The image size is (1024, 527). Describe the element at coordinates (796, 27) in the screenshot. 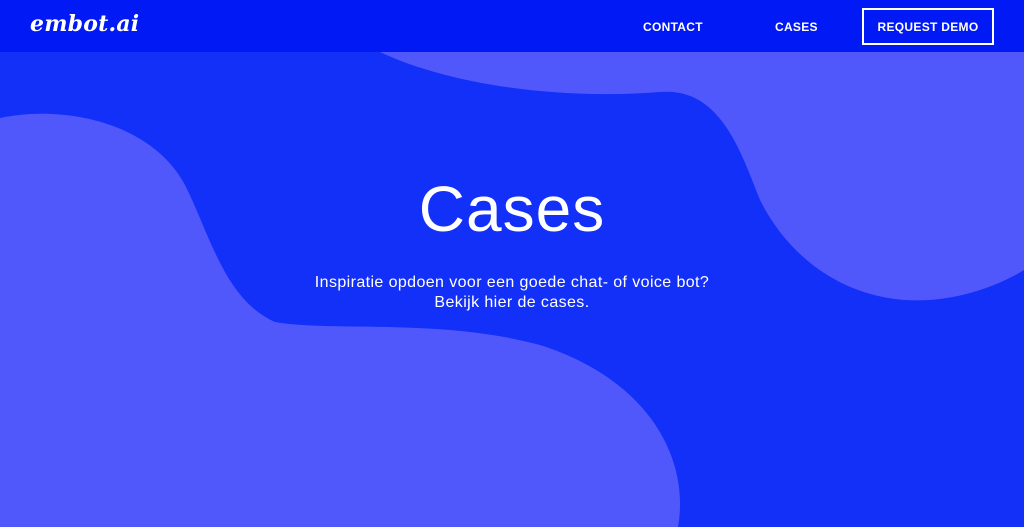

I see `nav-link-cases: CASES` at that location.